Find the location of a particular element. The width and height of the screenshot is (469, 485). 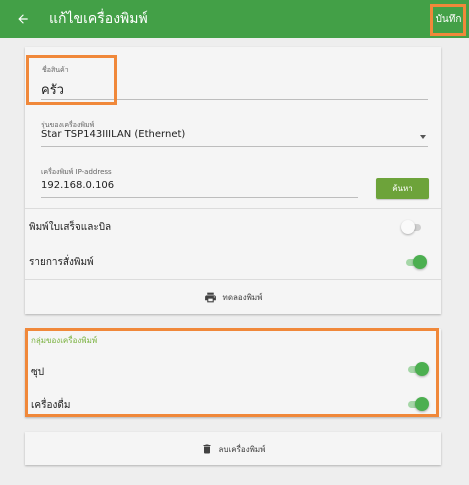

arrow-left-icon is located at coordinates (23, 19).